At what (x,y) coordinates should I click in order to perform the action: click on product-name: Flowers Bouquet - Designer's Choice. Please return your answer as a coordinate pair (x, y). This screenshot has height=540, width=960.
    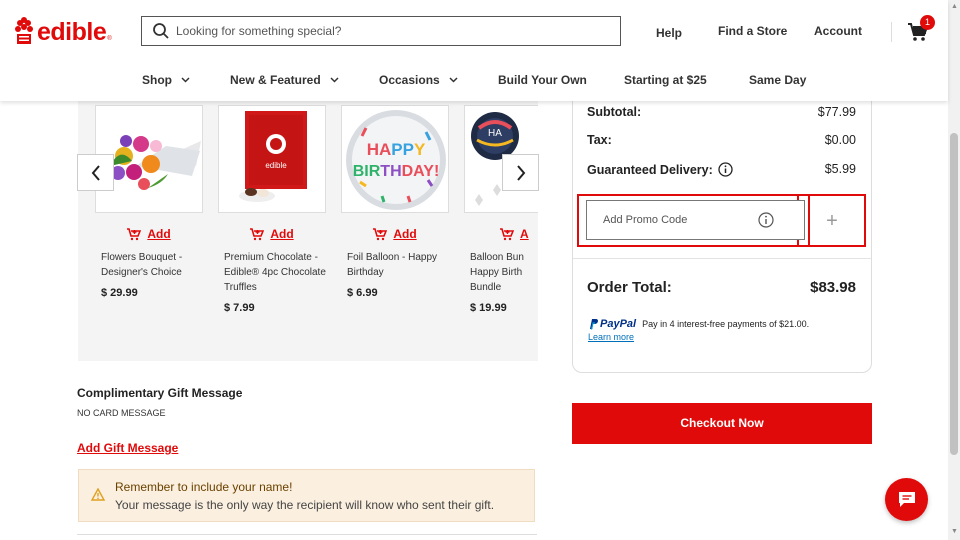
    Looking at the image, I should click on (142, 265).